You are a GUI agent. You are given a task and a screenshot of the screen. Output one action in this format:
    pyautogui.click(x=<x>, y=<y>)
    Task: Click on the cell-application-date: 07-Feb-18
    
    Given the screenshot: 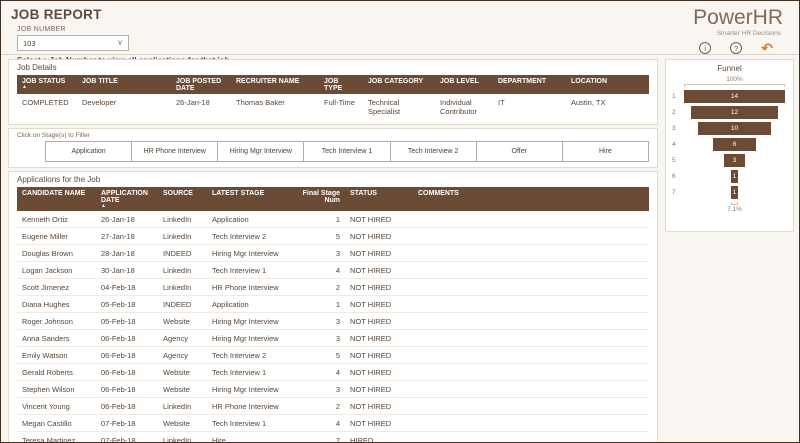 What is the action you would take?
    pyautogui.click(x=127, y=423)
    